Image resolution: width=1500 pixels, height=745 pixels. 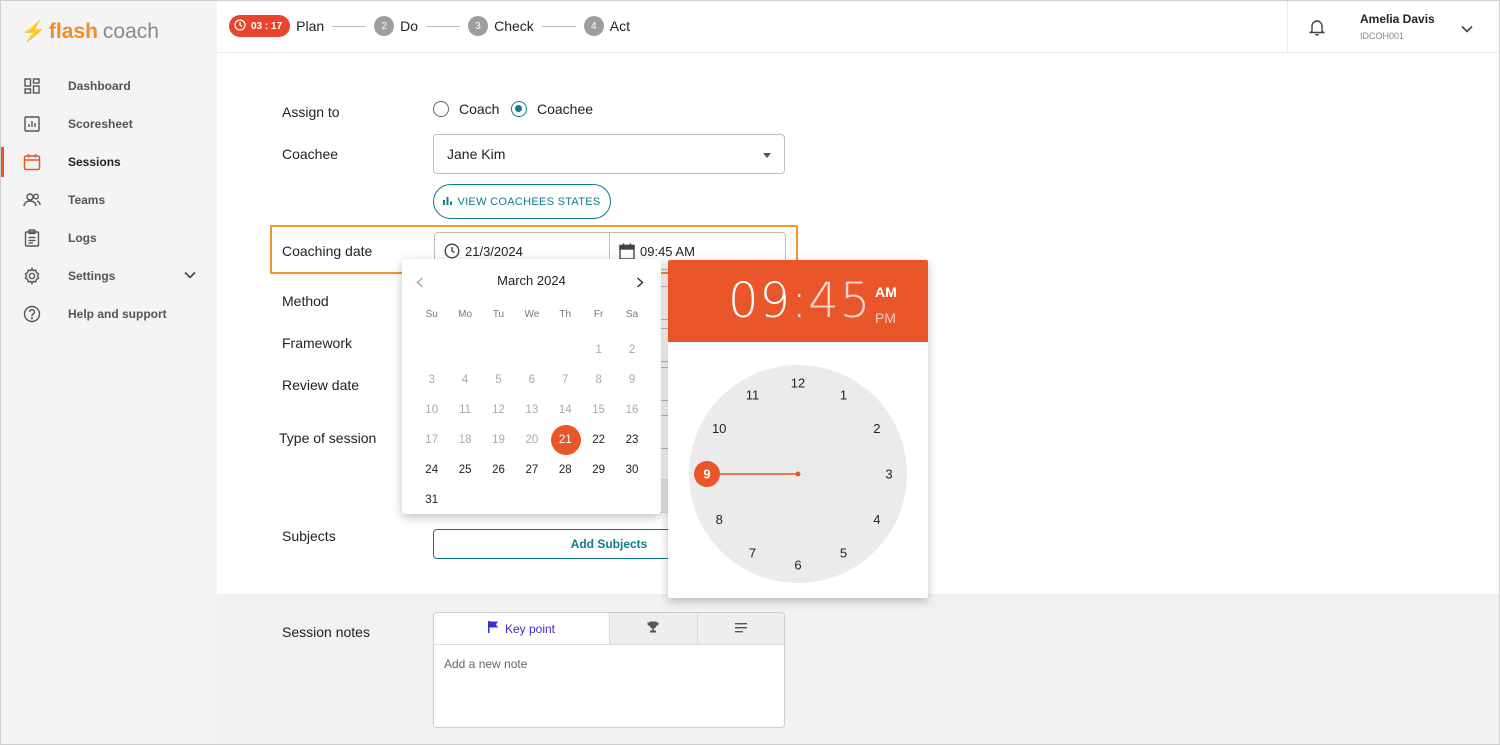 I want to click on clock-number-11: 11, so click(x=753, y=395).